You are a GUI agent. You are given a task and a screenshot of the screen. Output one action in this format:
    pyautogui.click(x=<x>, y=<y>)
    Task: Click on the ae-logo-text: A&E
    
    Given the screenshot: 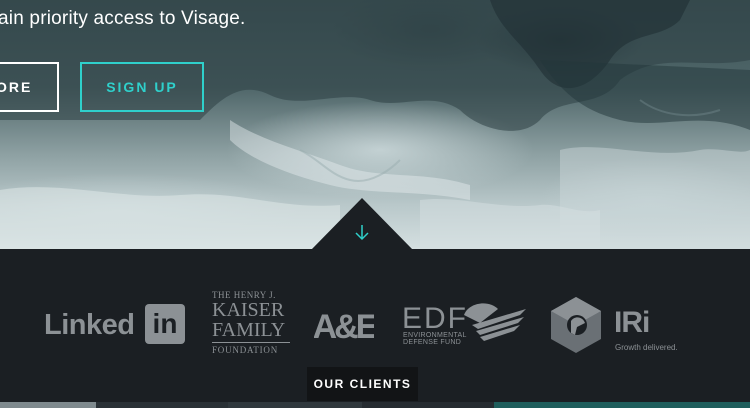 What is the action you would take?
    pyautogui.click(x=344, y=325)
    